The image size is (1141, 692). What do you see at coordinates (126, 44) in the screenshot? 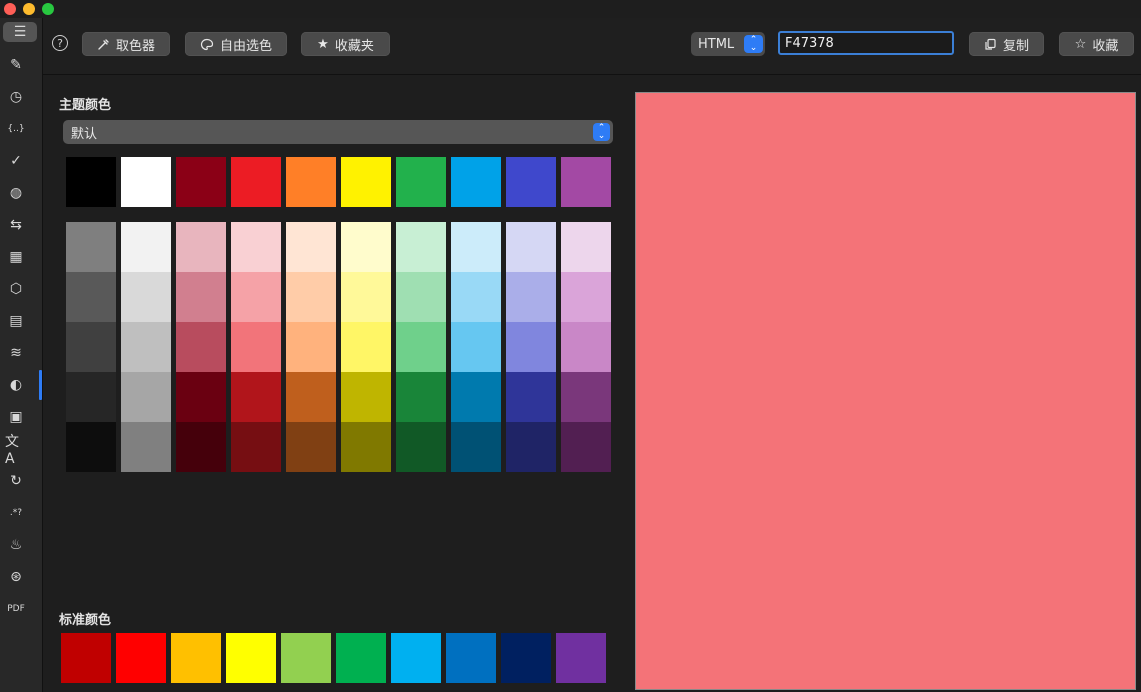
I see `color-picker-button: 取色器` at bounding box center [126, 44].